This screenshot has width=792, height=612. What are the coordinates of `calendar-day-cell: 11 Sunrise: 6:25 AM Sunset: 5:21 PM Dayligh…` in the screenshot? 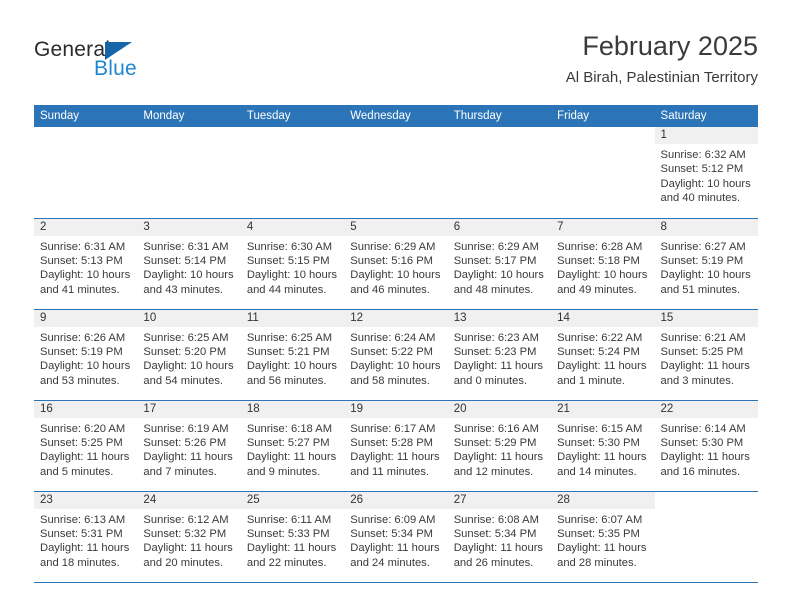 It's located at (292, 354).